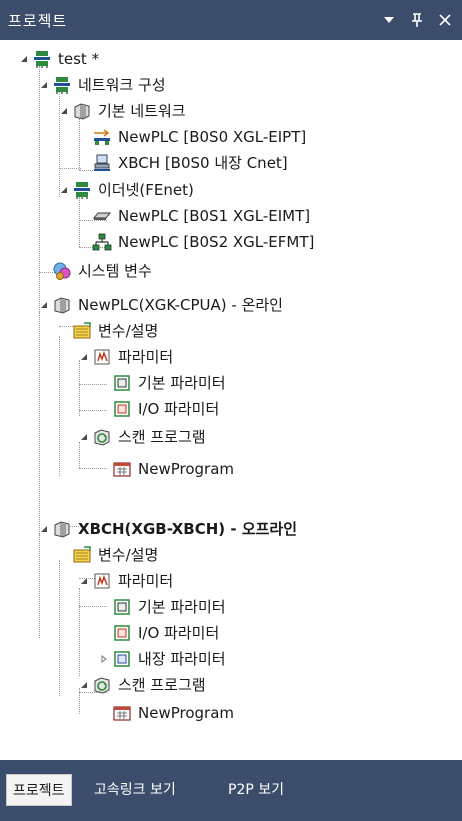 Image resolution: width=462 pixels, height=821 pixels. Describe the element at coordinates (182, 383) in the screenshot. I see `tree-item-label: 기본 파라미터` at that location.